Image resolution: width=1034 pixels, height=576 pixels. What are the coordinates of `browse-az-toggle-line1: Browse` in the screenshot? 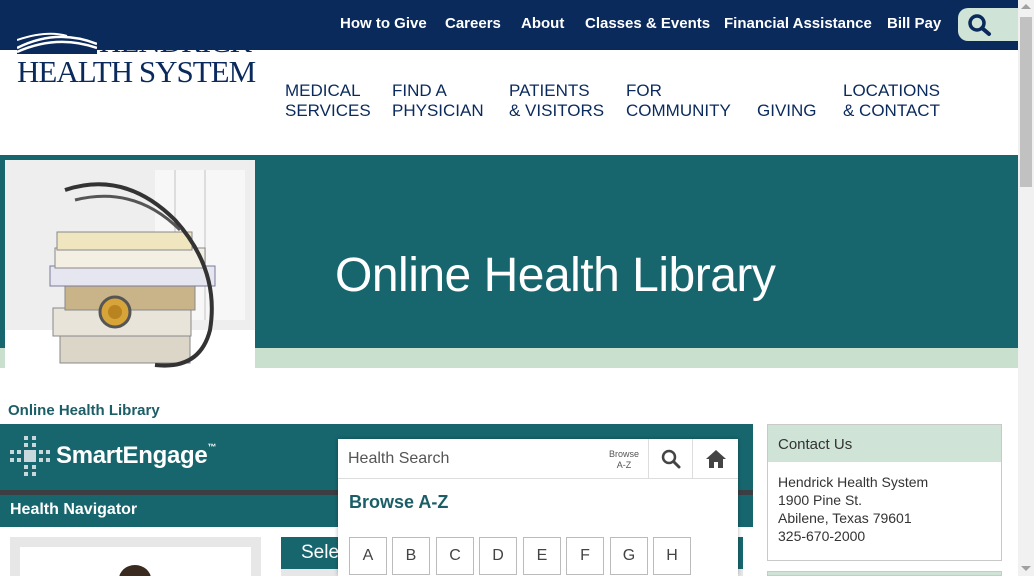 It's located at (623, 454).